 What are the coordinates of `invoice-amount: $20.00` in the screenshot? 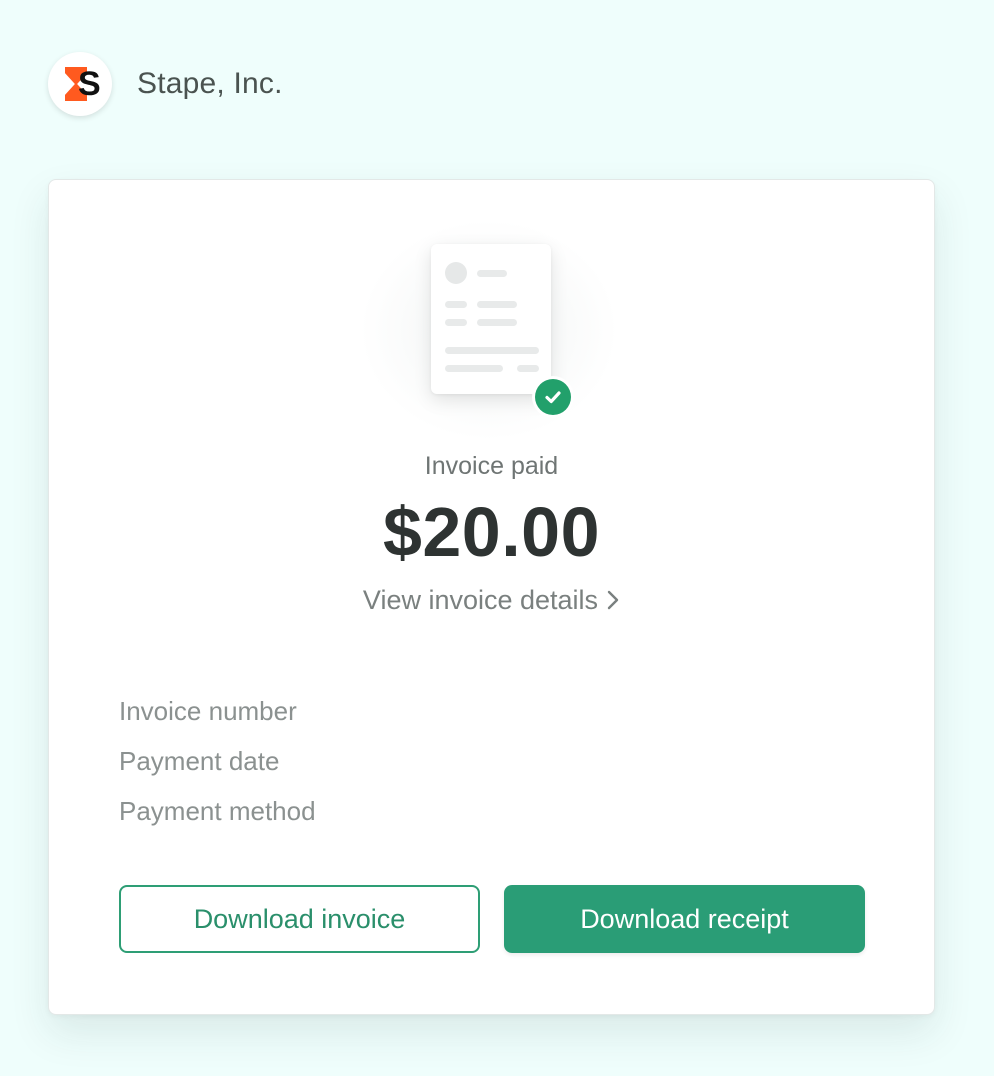 It's located at (491, 532).